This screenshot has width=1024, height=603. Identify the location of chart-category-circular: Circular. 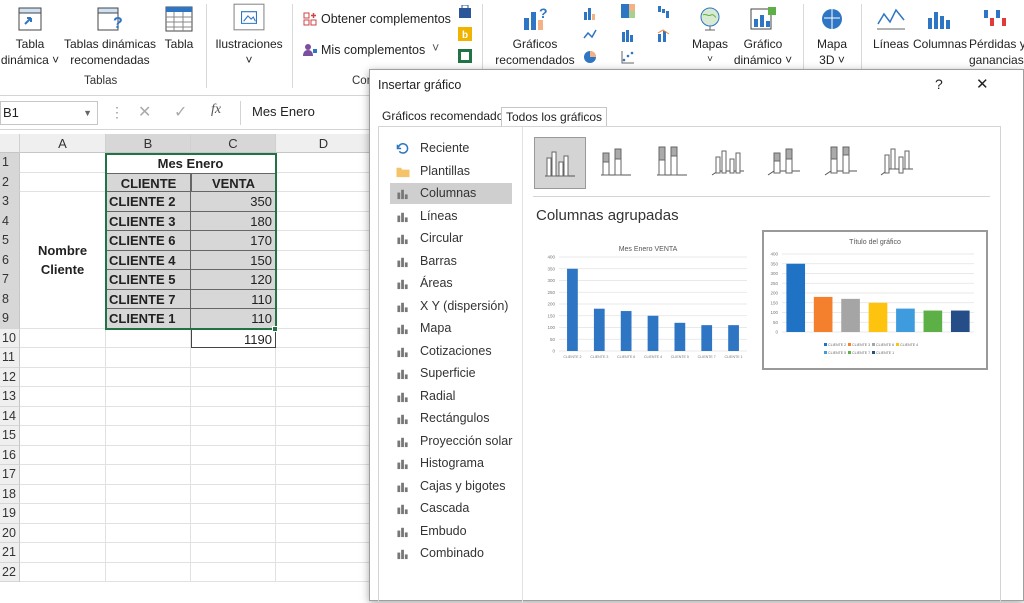
(451, 238).